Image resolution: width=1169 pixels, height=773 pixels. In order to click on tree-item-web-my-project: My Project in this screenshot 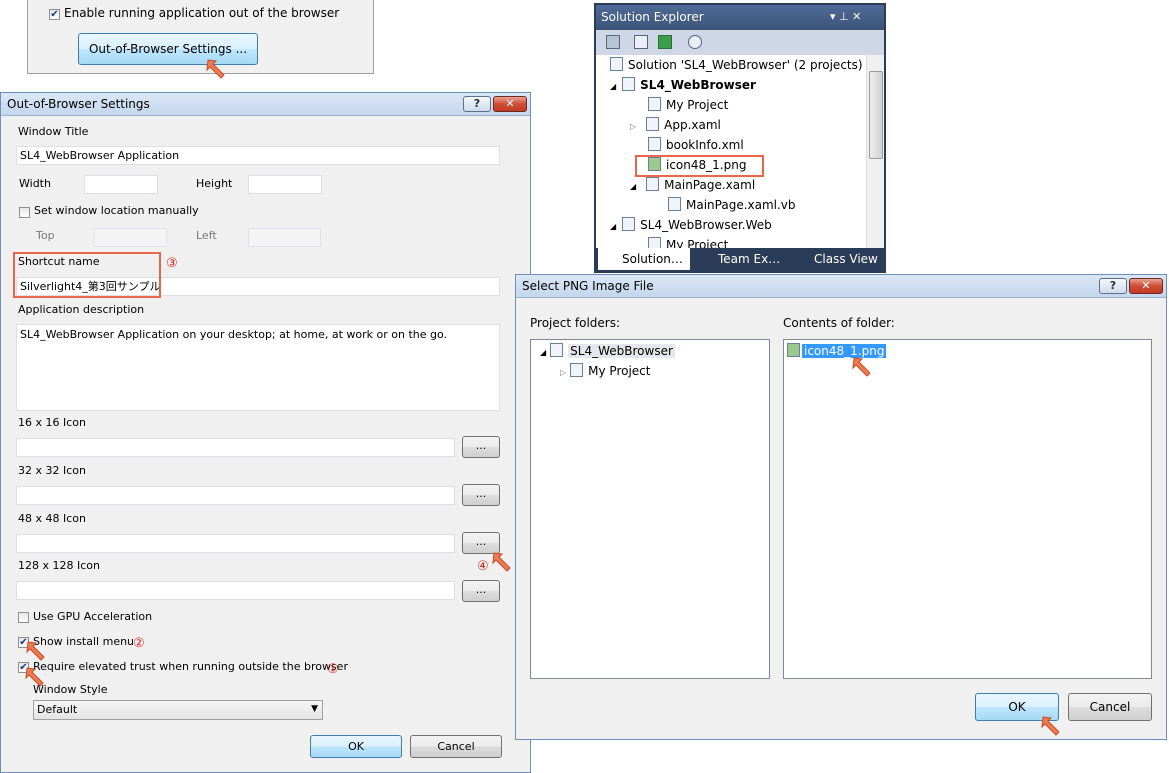, I will do `click(688, 242)`.